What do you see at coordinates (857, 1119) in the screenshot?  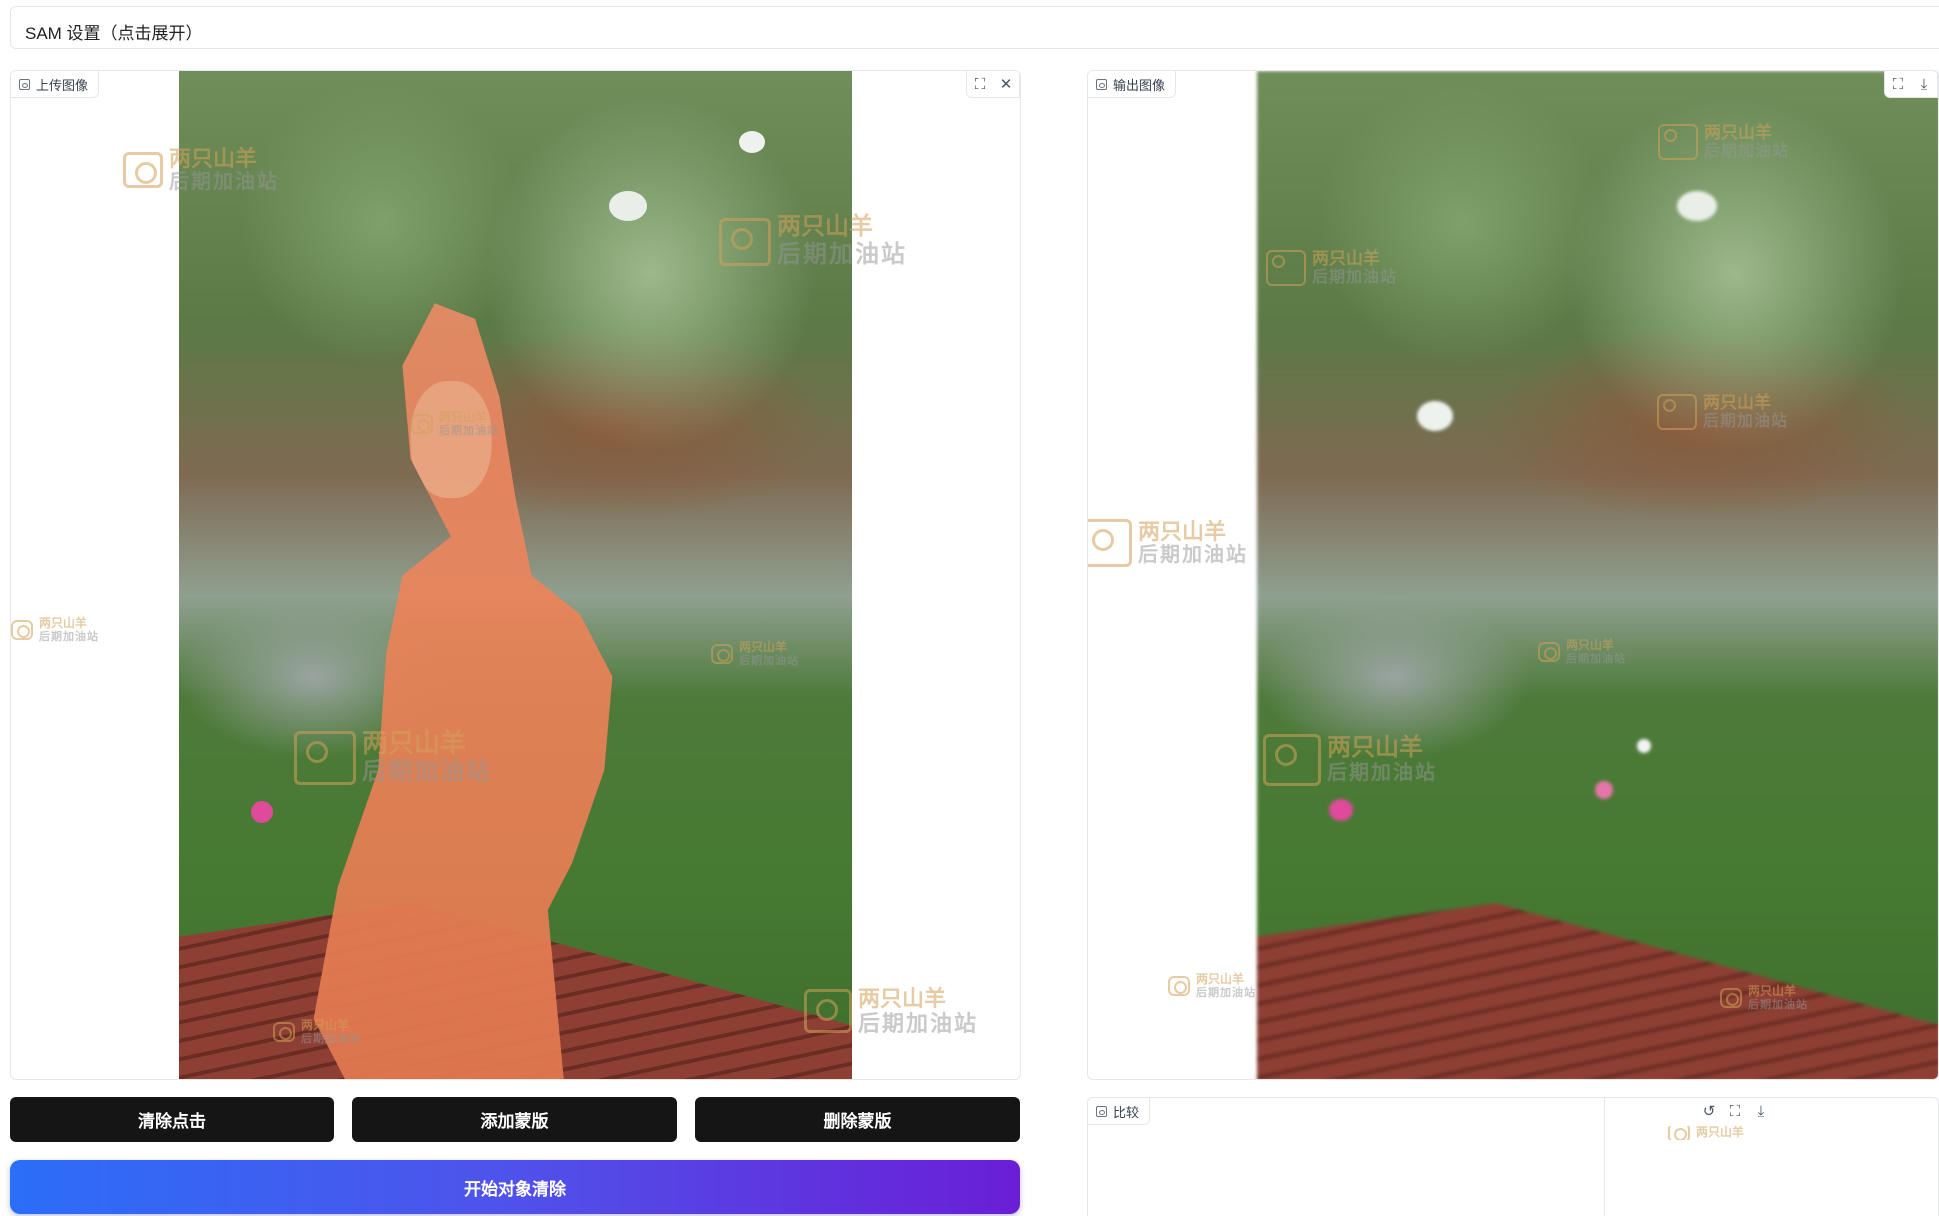 I see `delete-mask-button: 删除蒙版` at bounding box center [857, 1119].